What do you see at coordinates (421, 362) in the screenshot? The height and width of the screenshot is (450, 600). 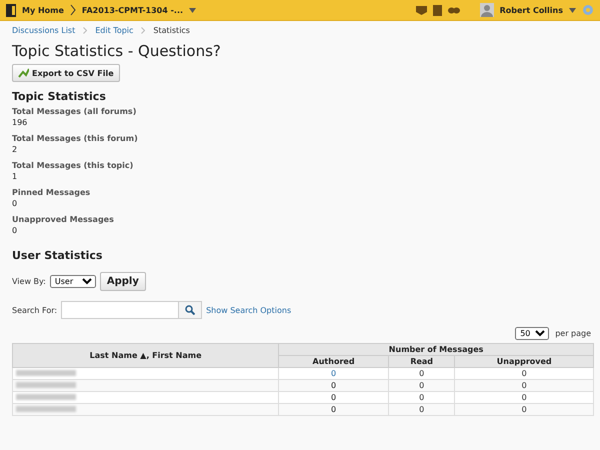 I see `column-header: Read` at bounding box center [421, 362].